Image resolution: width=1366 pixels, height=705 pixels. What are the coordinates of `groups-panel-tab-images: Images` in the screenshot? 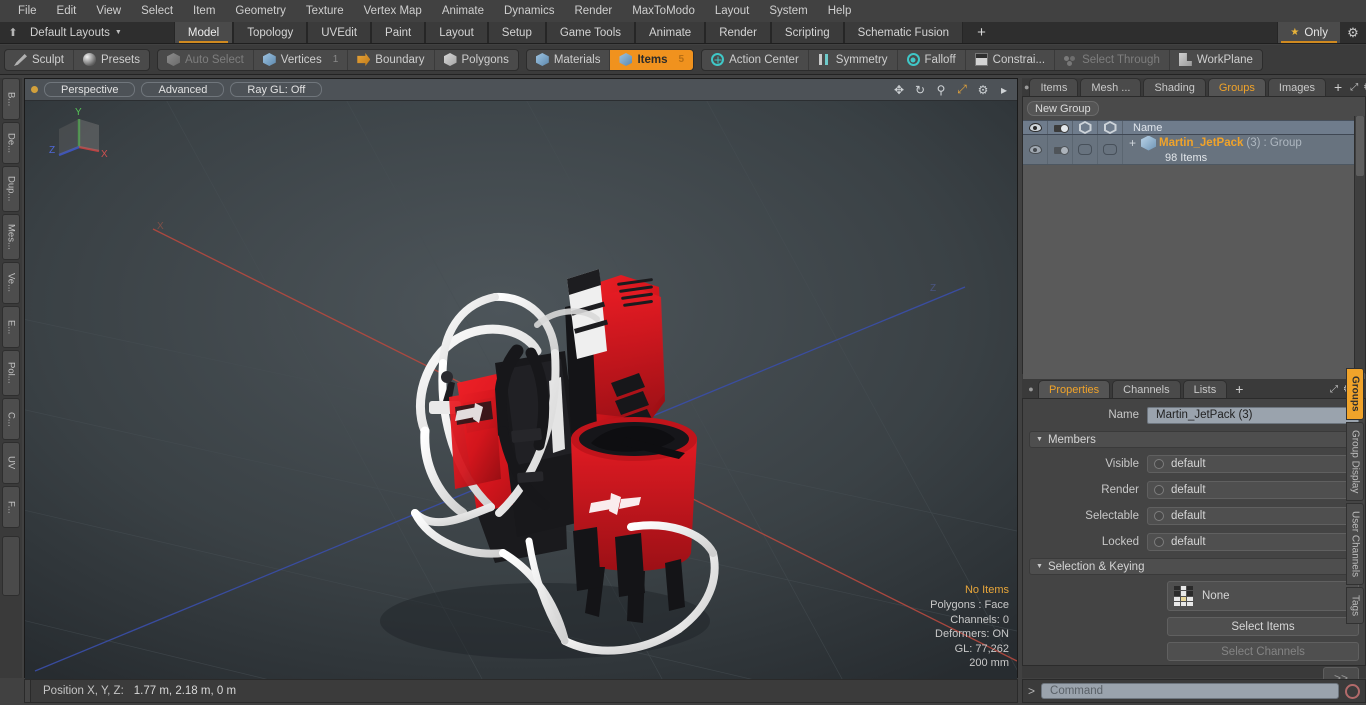 It's located at (1296, 87).